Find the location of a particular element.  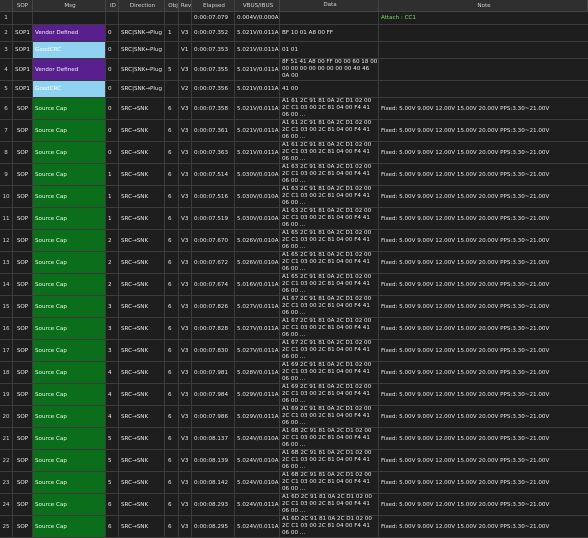

elapsed-cell: 0:00:07.514 is located at coordinates (213, 174).